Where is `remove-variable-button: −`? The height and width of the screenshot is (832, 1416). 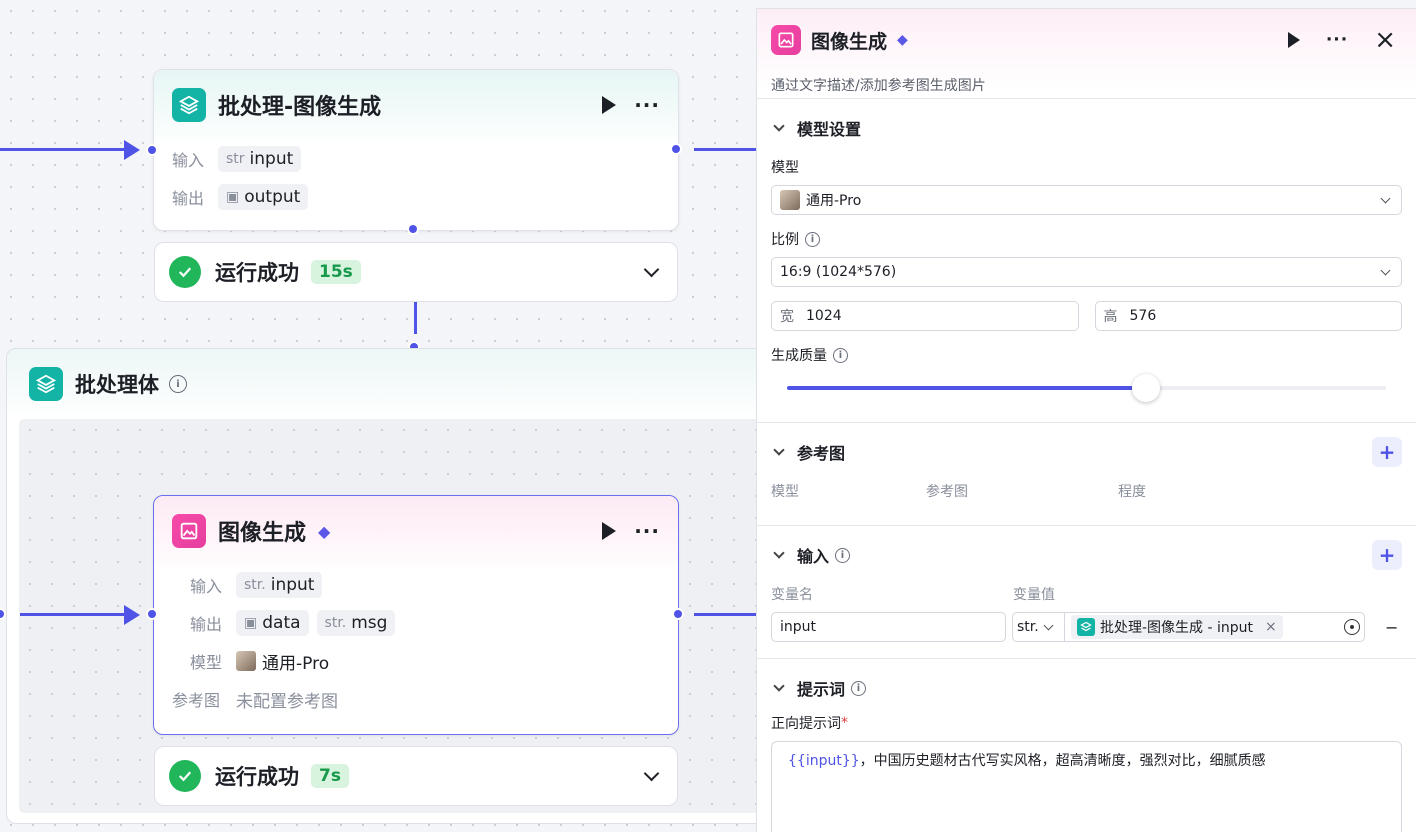 remove-variable-button: − is located at coordinates (1391, 627).